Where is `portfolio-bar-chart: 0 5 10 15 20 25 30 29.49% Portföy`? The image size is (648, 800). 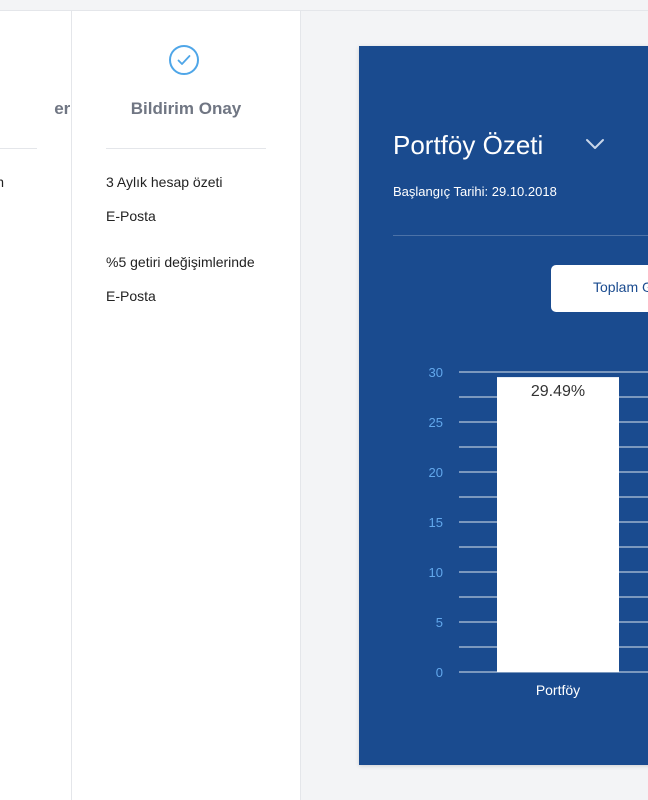
portfolio-bar-chart: 0 5 10 15 20 25 30 29.49% Portföy is located at coordinates (538, 531).